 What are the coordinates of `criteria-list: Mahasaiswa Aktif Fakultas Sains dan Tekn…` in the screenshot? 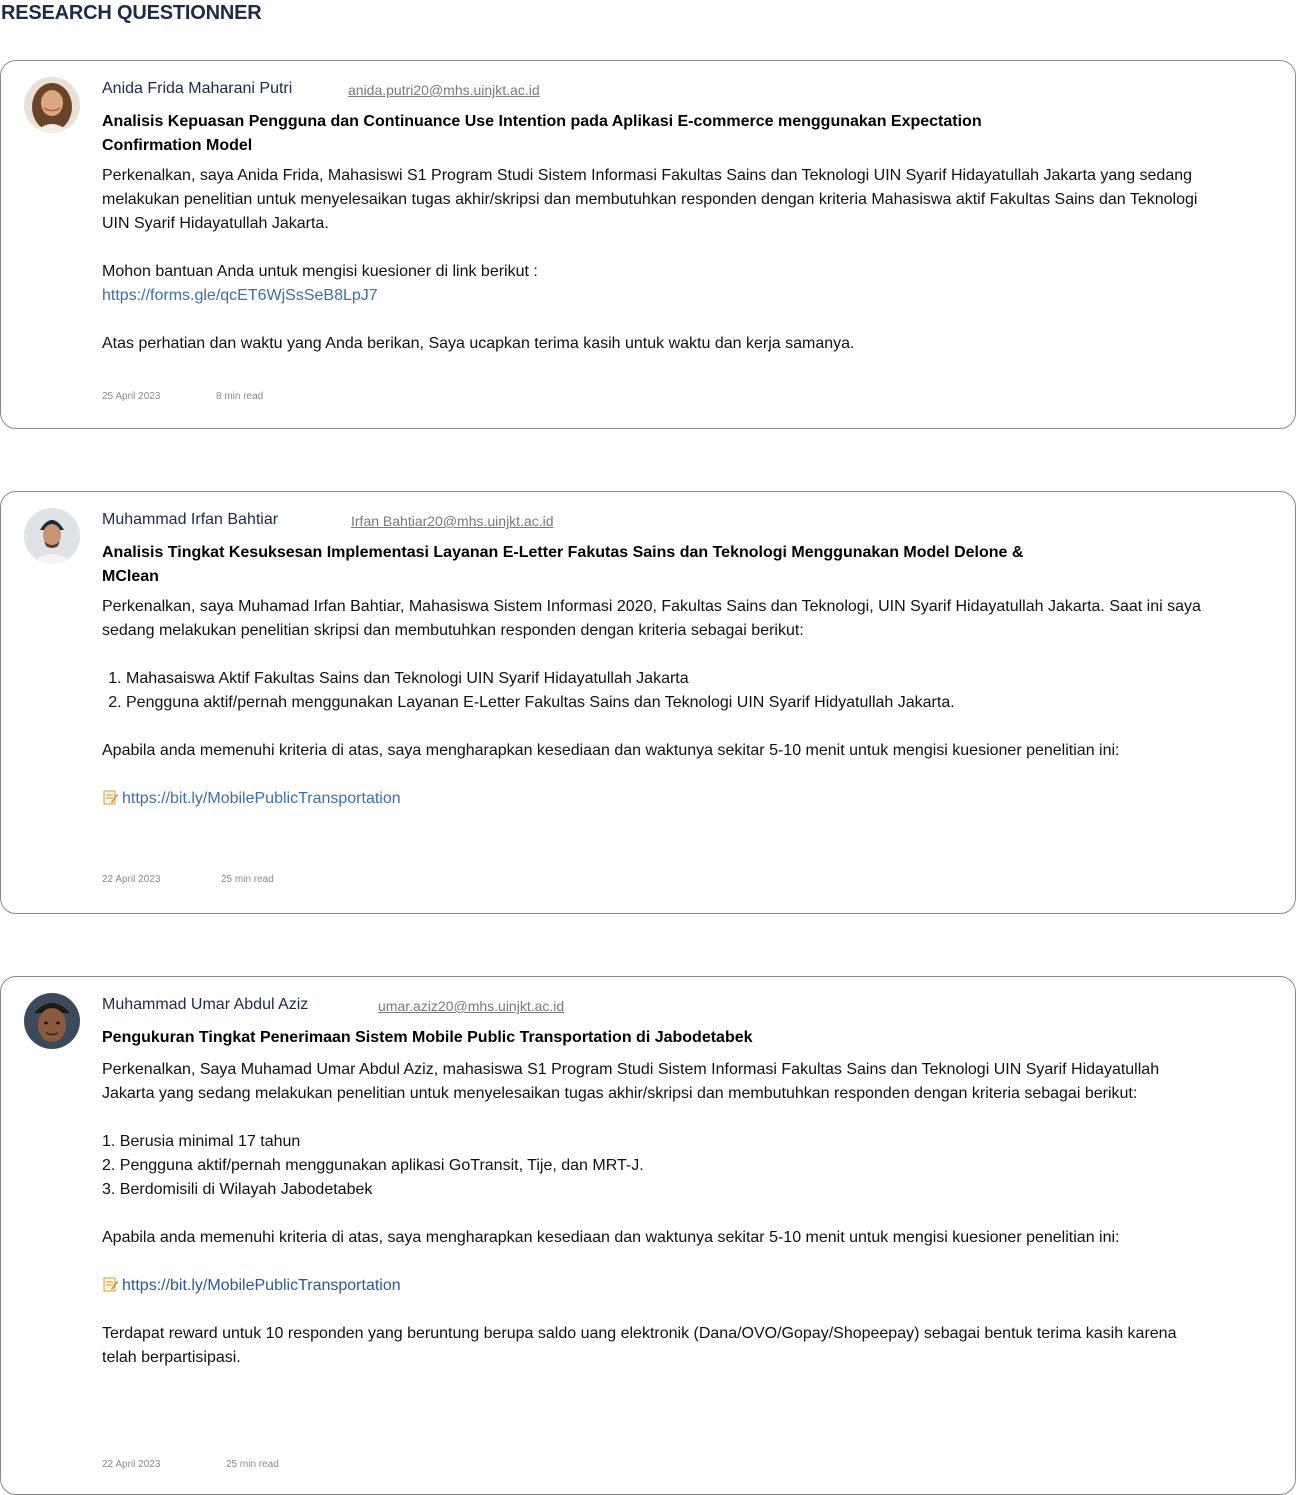 It's located at (652, 691).